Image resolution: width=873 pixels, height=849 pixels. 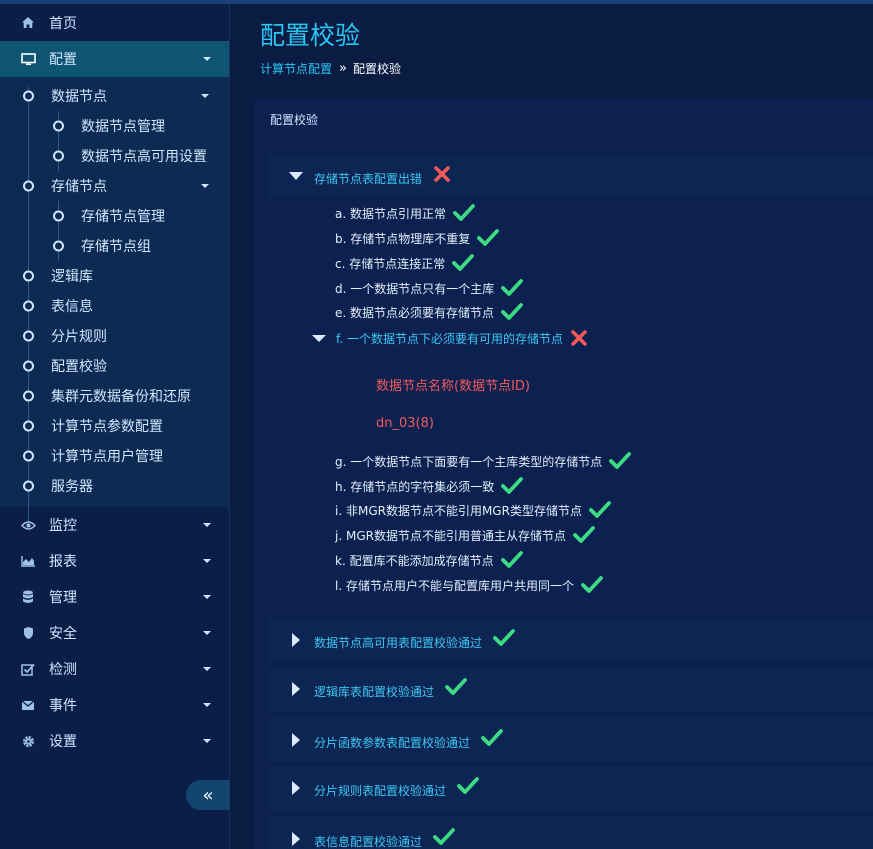 What do you see at coordinates (114, 366) in the screenshot?
I see `submenu-item-config-check: 配置校验` at bounding box center [114, 366].